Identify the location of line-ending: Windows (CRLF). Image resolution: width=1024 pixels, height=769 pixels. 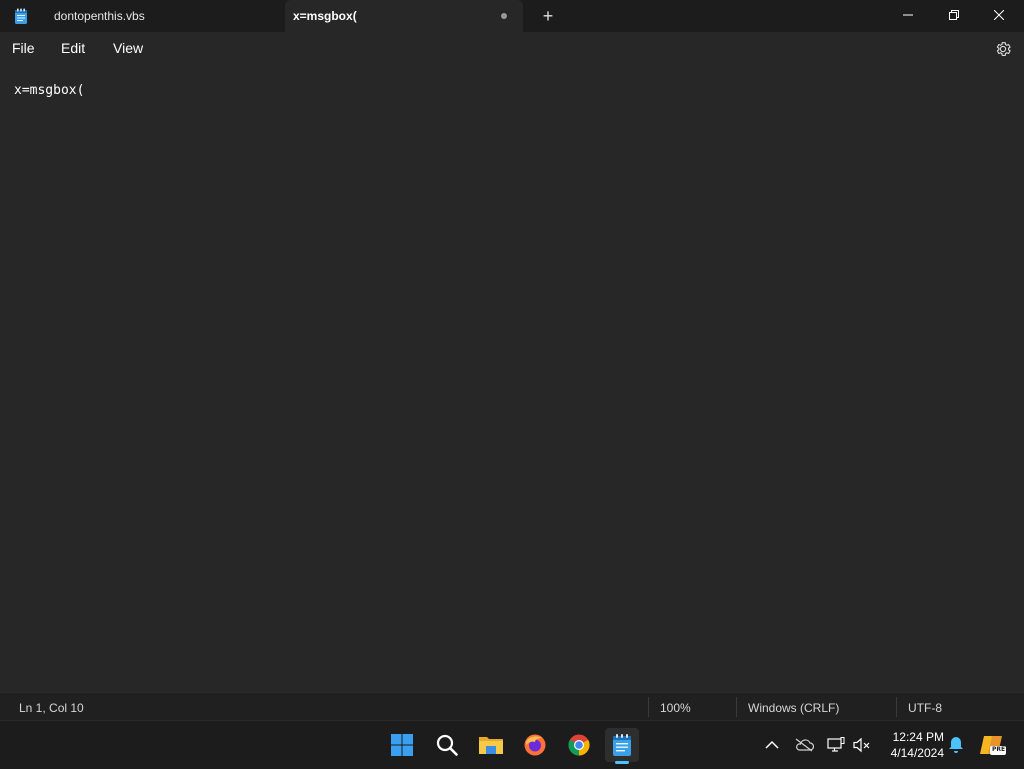
(793, 708).